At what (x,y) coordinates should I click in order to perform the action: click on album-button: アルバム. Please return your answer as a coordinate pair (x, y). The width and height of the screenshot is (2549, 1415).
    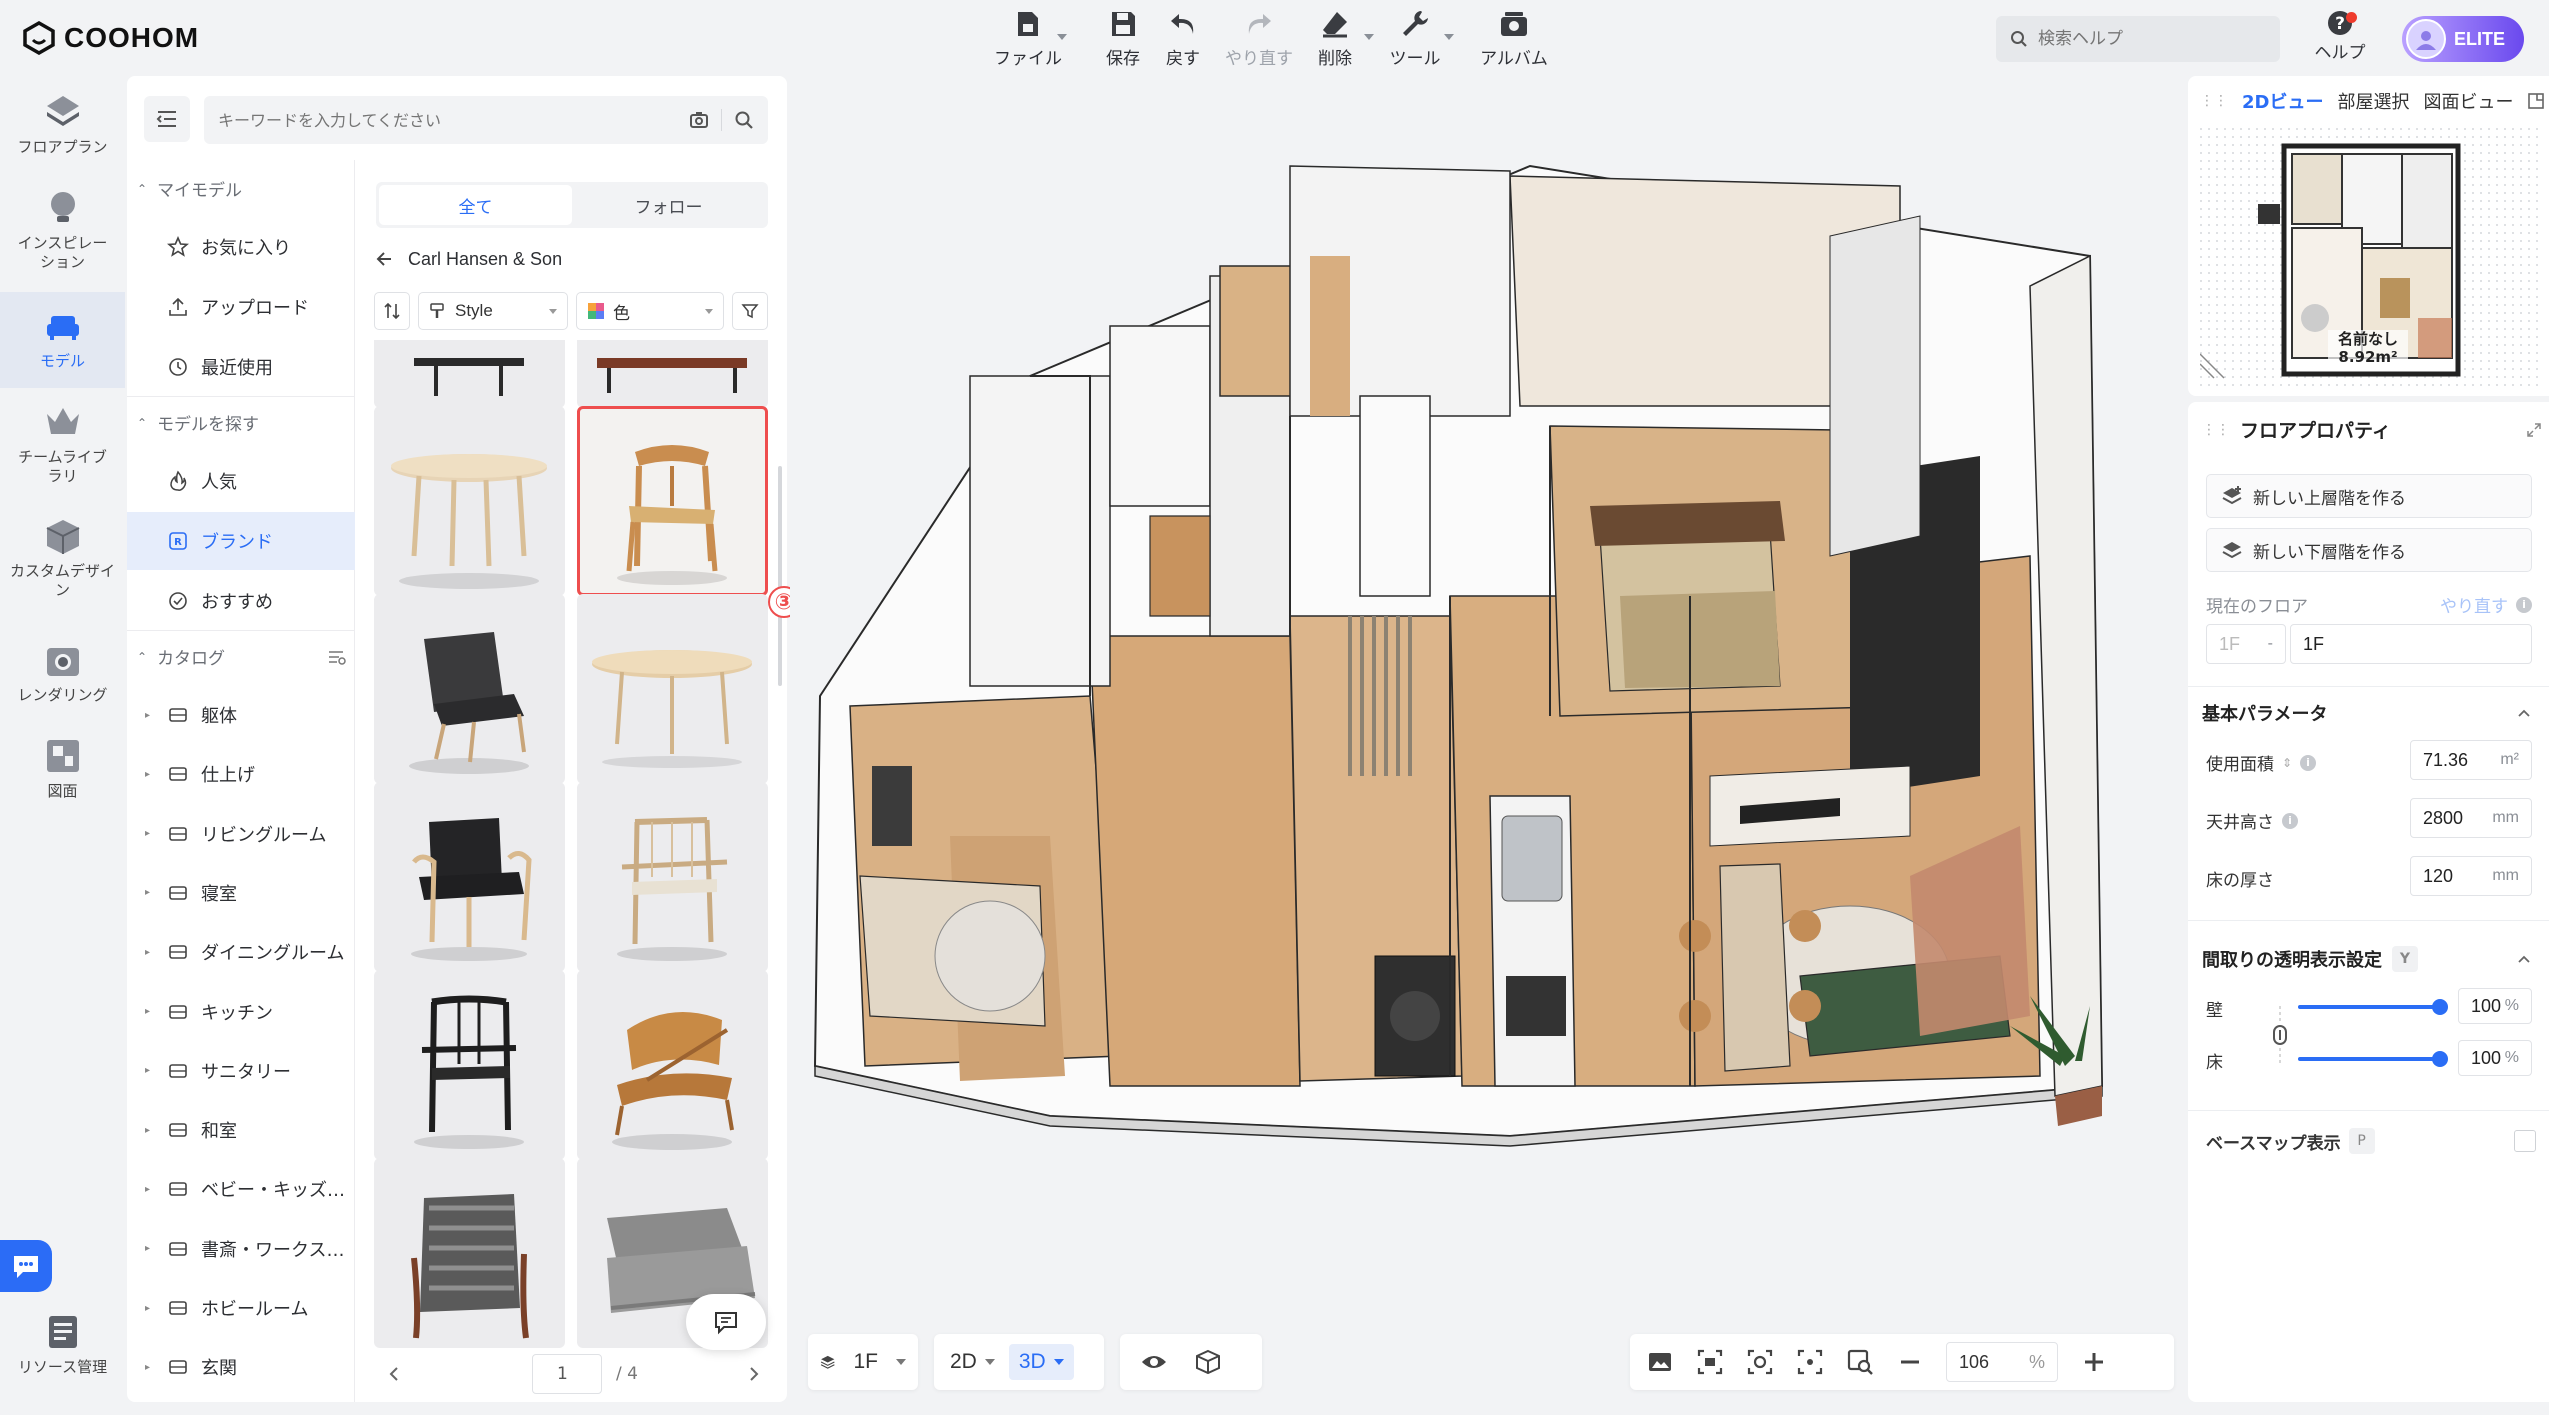
    Looking at the image, I should click on (1514, 40).